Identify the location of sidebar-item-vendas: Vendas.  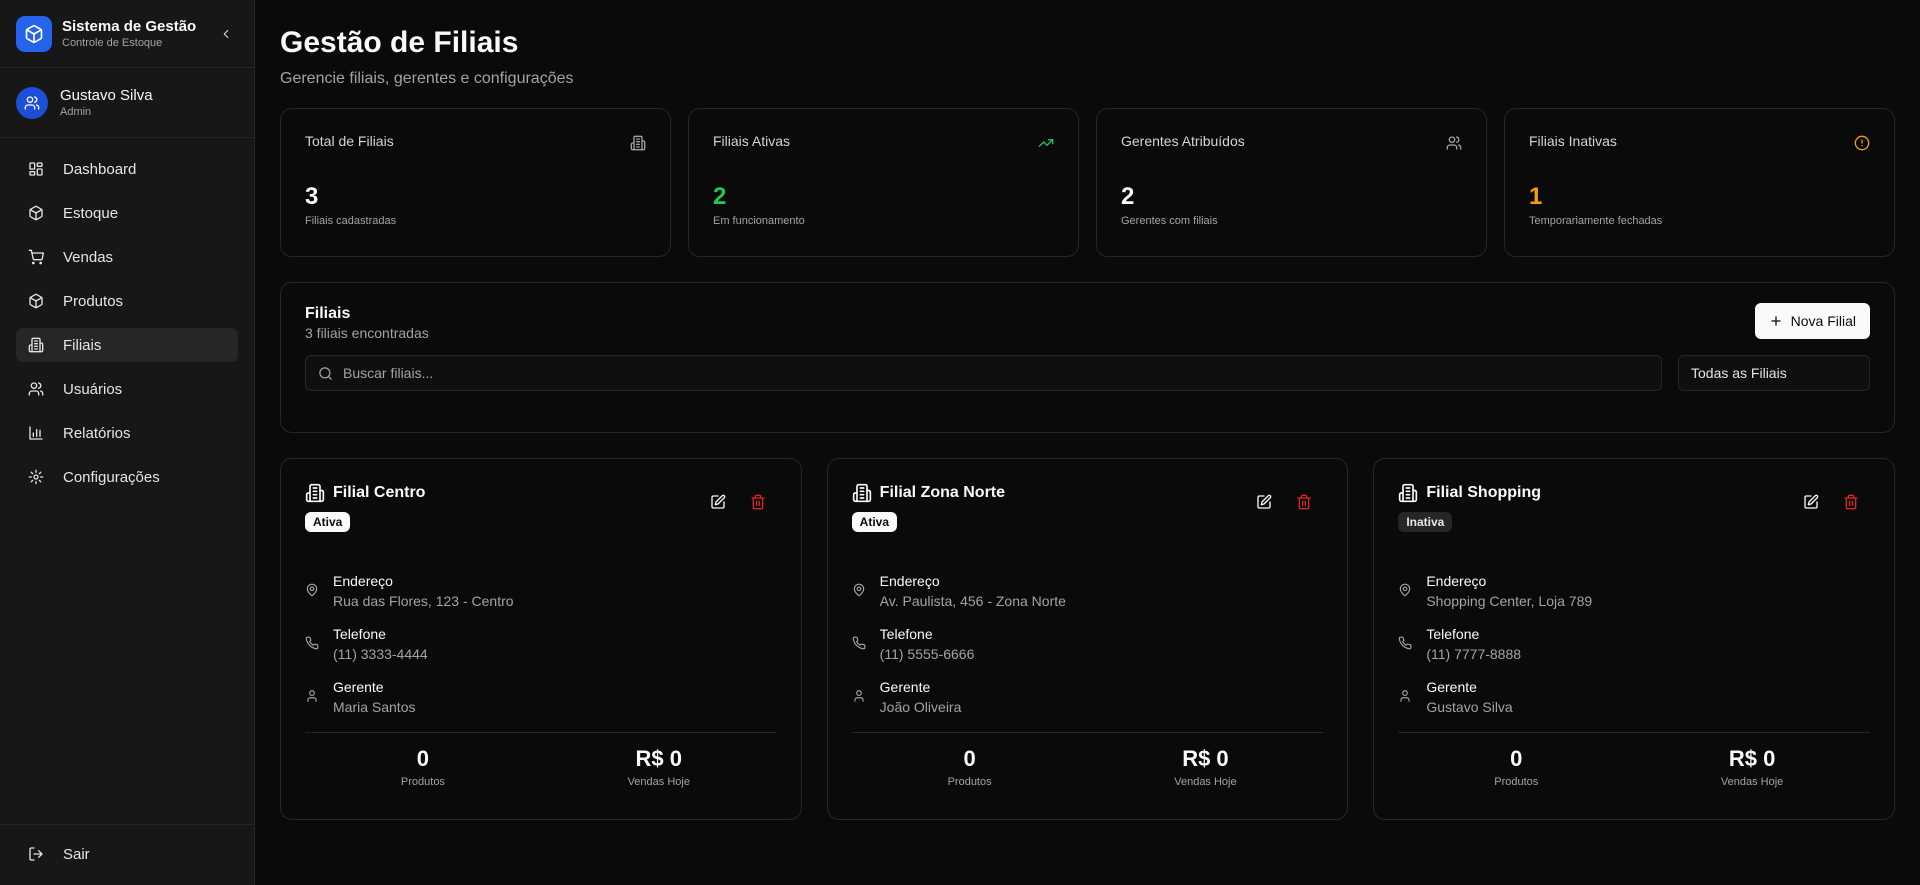
(127, 257).